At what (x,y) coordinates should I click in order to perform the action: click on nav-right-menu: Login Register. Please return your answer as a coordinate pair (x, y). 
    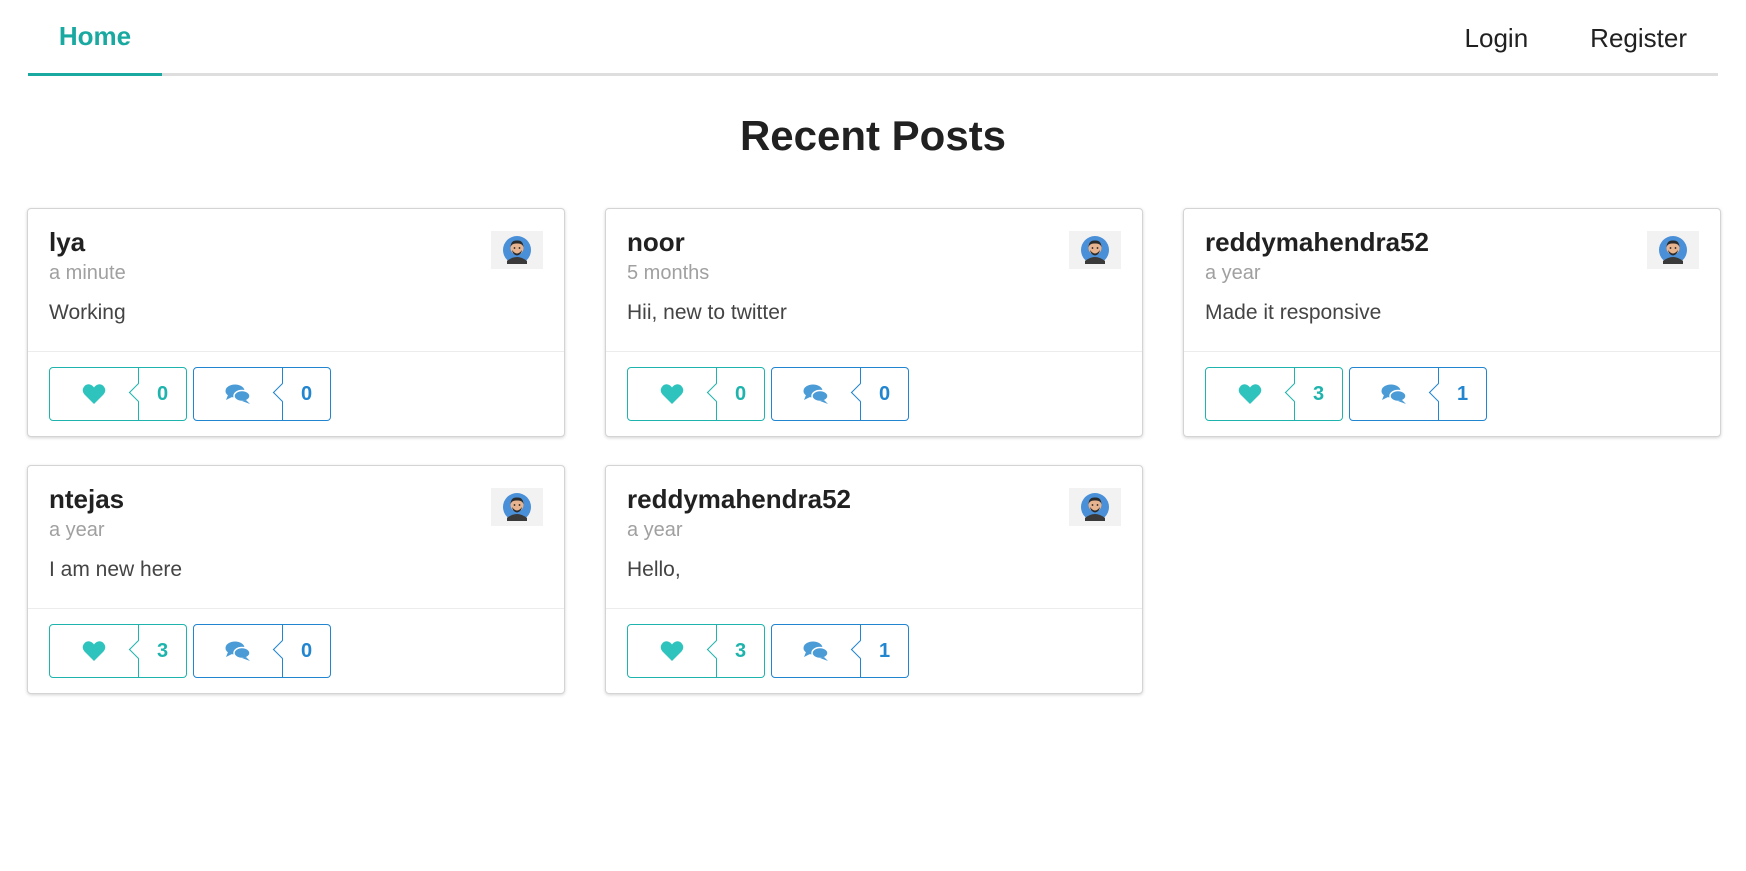
    Looking at the image, I should click on (1576, 38).